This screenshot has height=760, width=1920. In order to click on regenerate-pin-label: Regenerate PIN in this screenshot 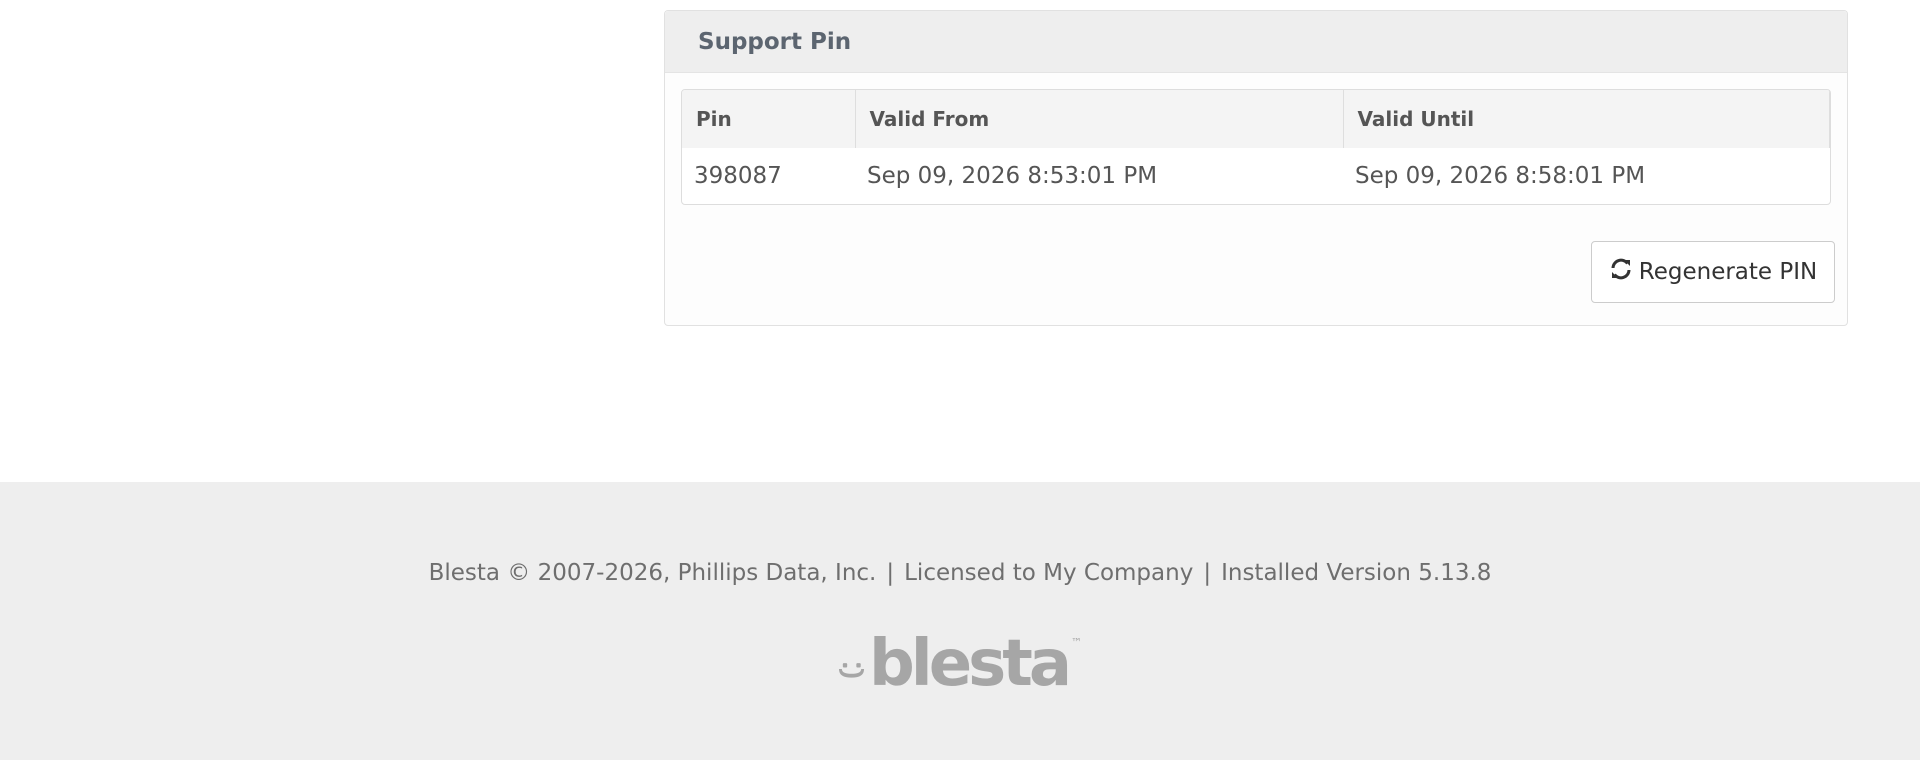, I will do `click(1728, 272)`.